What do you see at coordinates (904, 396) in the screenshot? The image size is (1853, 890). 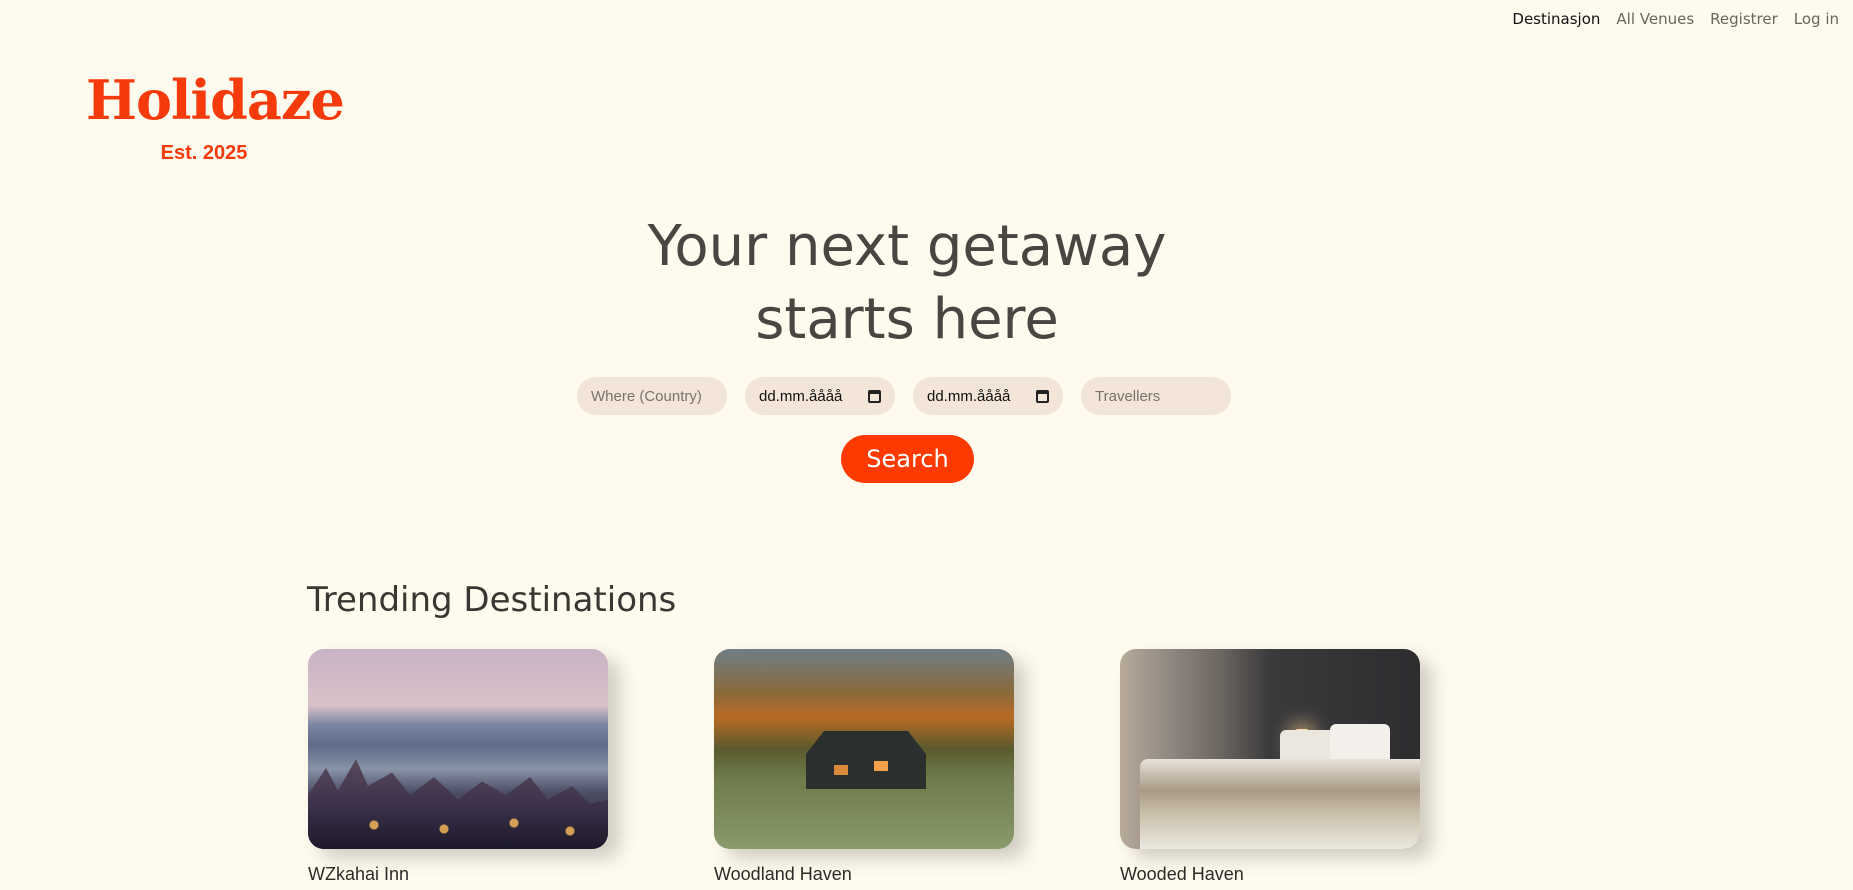 I see `search-form: dd.mm.åååå dd.mm.åååå` at bounding box center [904, 396].